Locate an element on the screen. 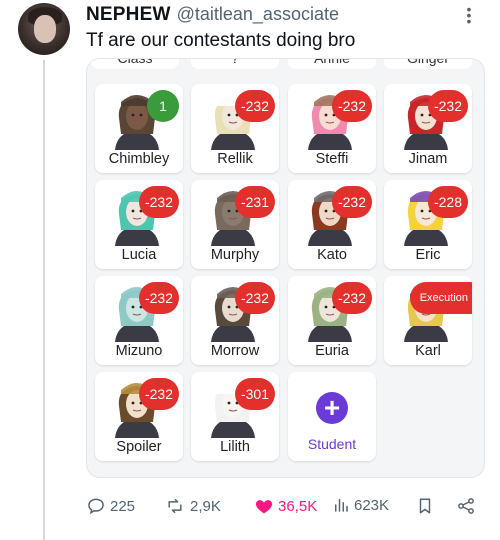  bookmark-icon is located at coordinates (425, 506).